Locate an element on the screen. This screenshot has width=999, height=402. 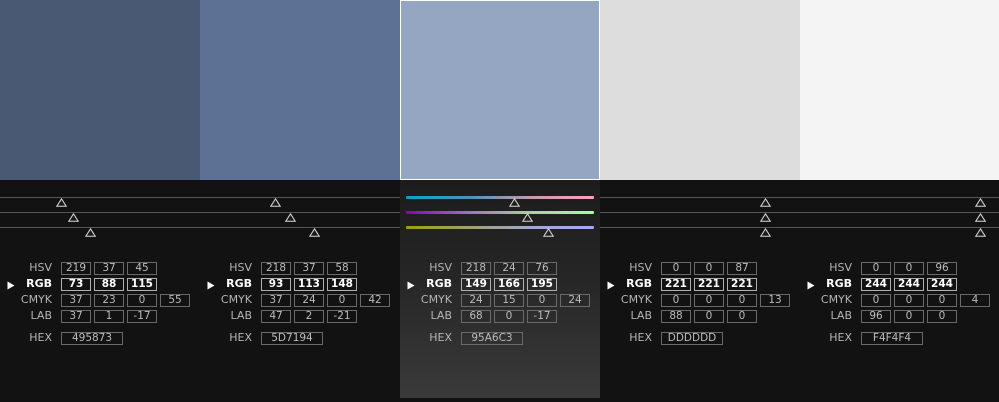
rgb-field-2: 166 is located at coordinates (509, 284).